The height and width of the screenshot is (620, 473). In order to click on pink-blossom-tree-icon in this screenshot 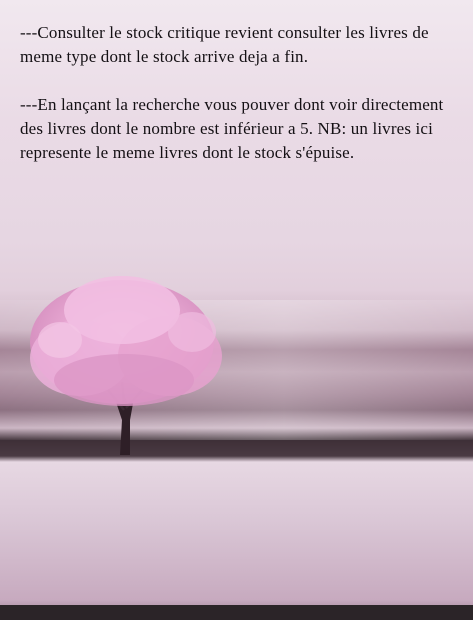, I will do `click(126, 365)`.